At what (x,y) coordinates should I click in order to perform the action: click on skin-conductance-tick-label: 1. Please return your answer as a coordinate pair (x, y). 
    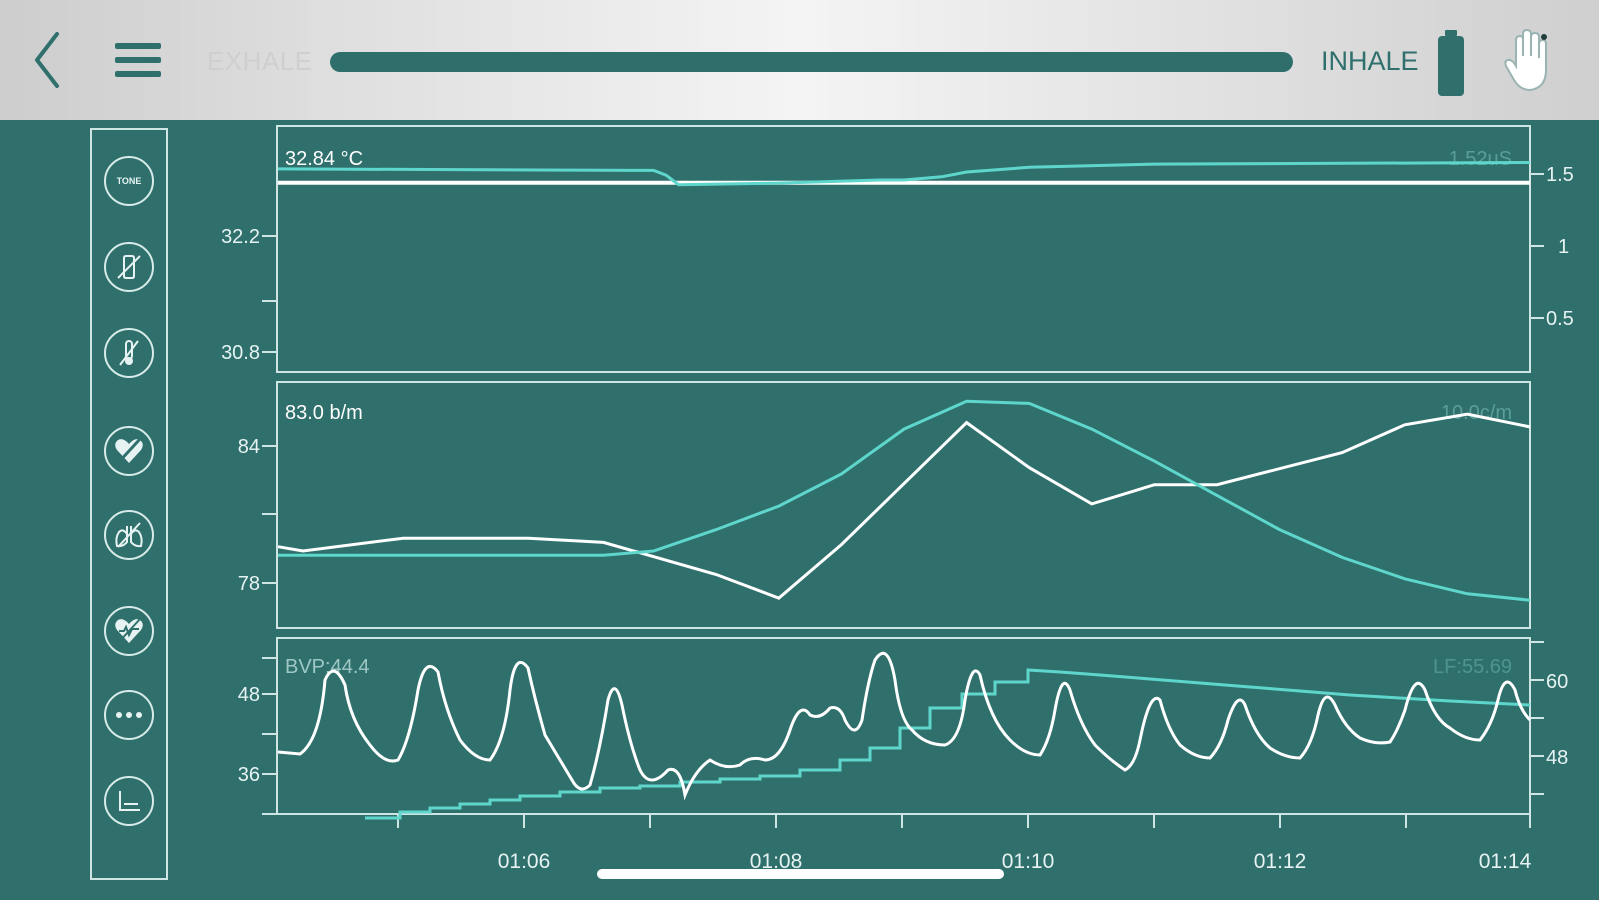
    Looking at the image, I should click on (1563, 247).